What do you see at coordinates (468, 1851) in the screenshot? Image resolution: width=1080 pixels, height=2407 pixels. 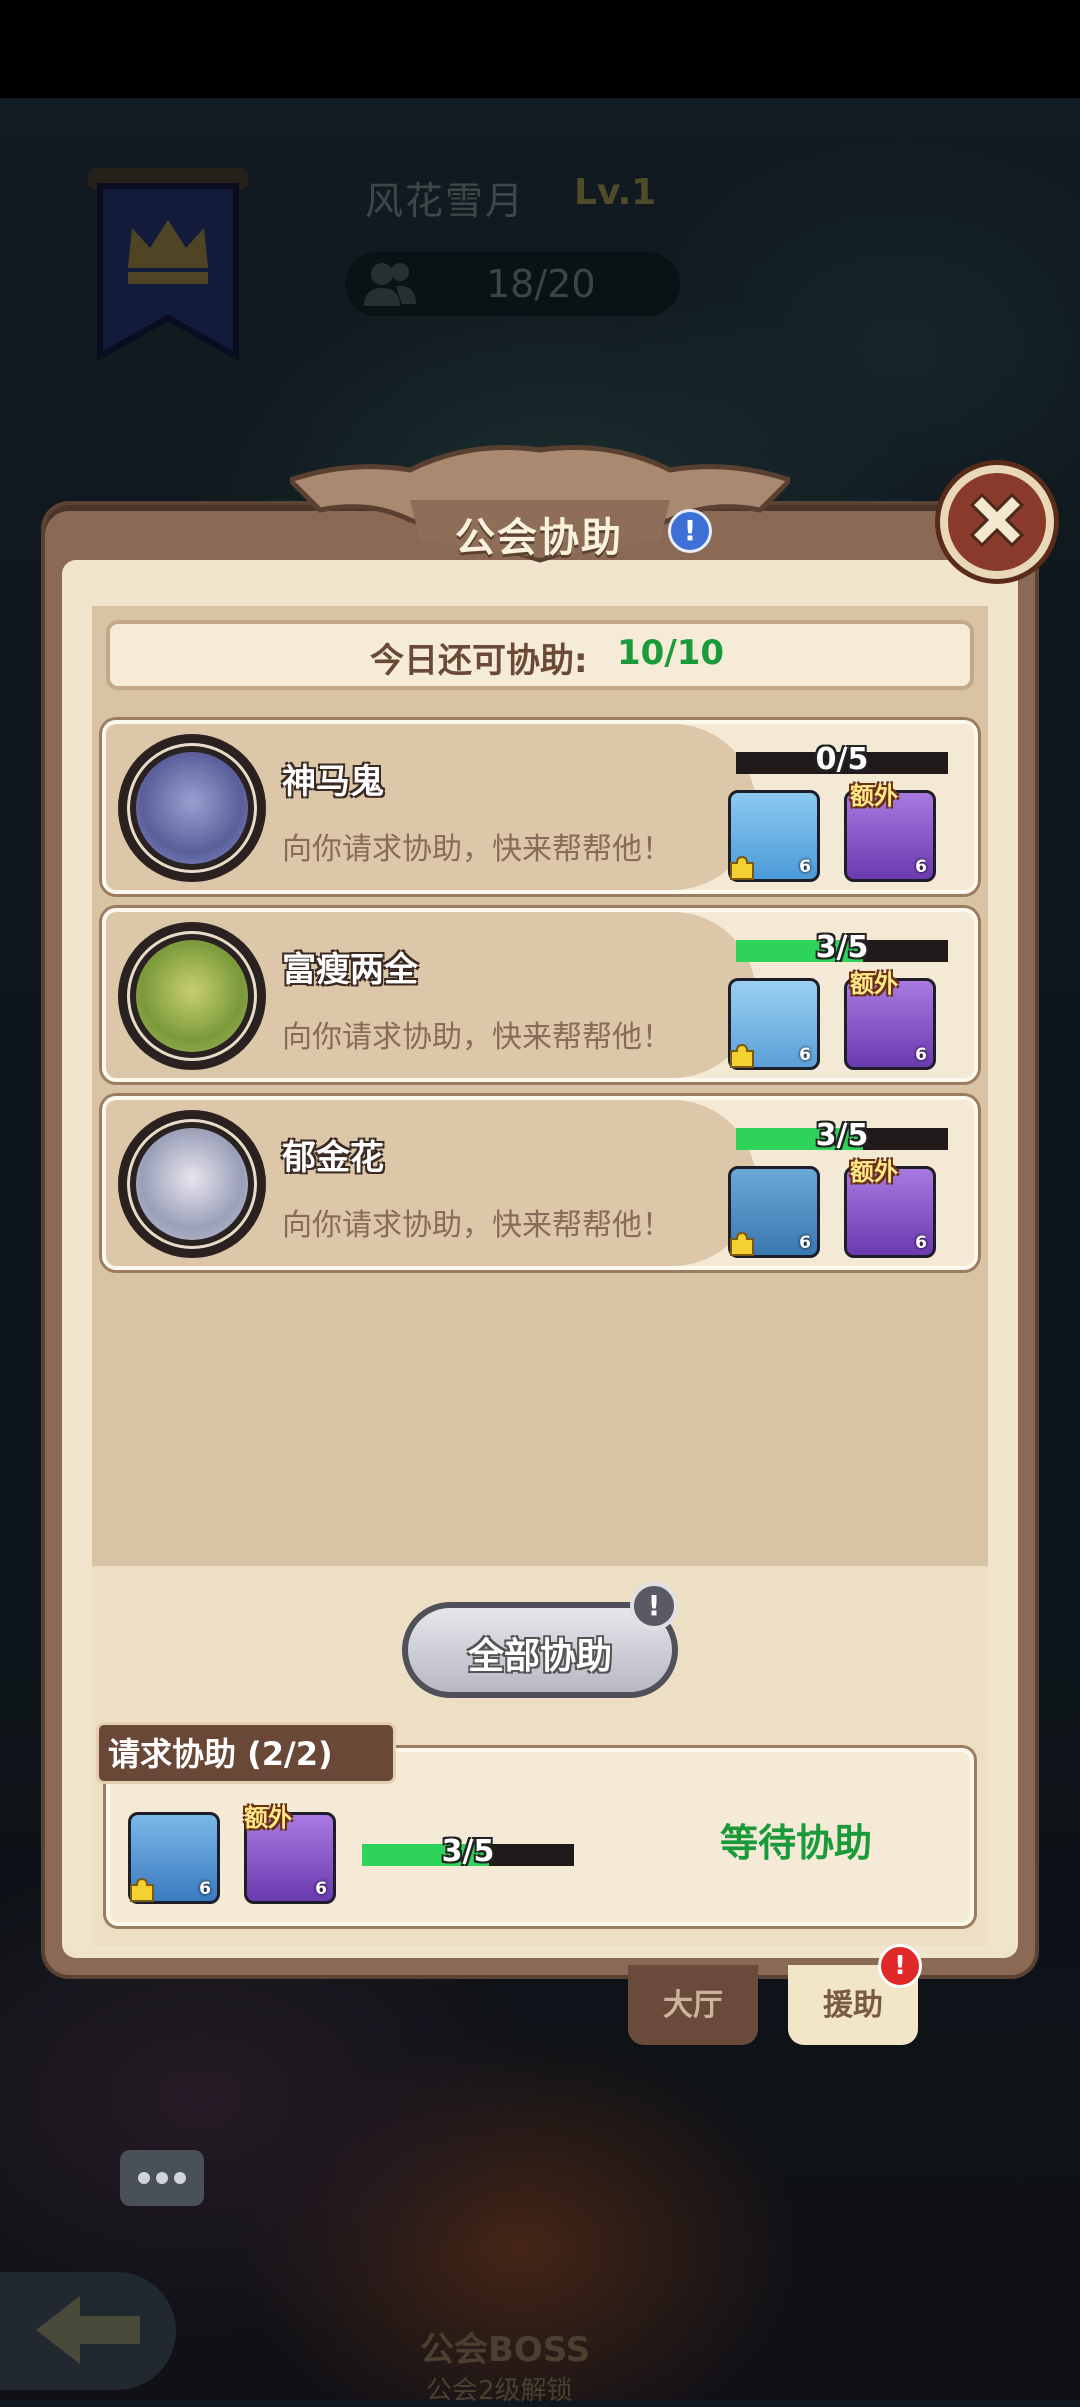 I see `my-request-progress-text: 3/5` at bounding box center [468, 1851].